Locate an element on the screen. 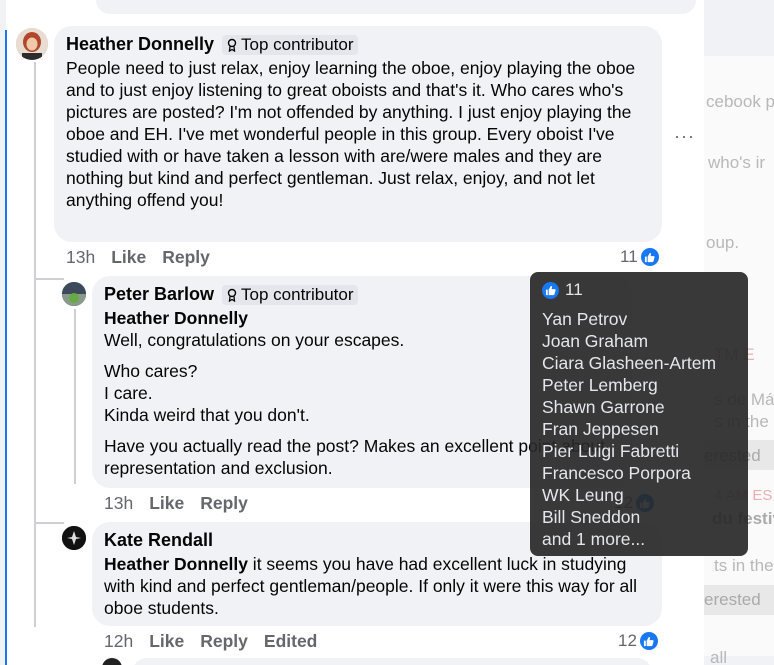 This screenshot has width=774, height=665. bg-text: erested is located at coordinates (732, 599).